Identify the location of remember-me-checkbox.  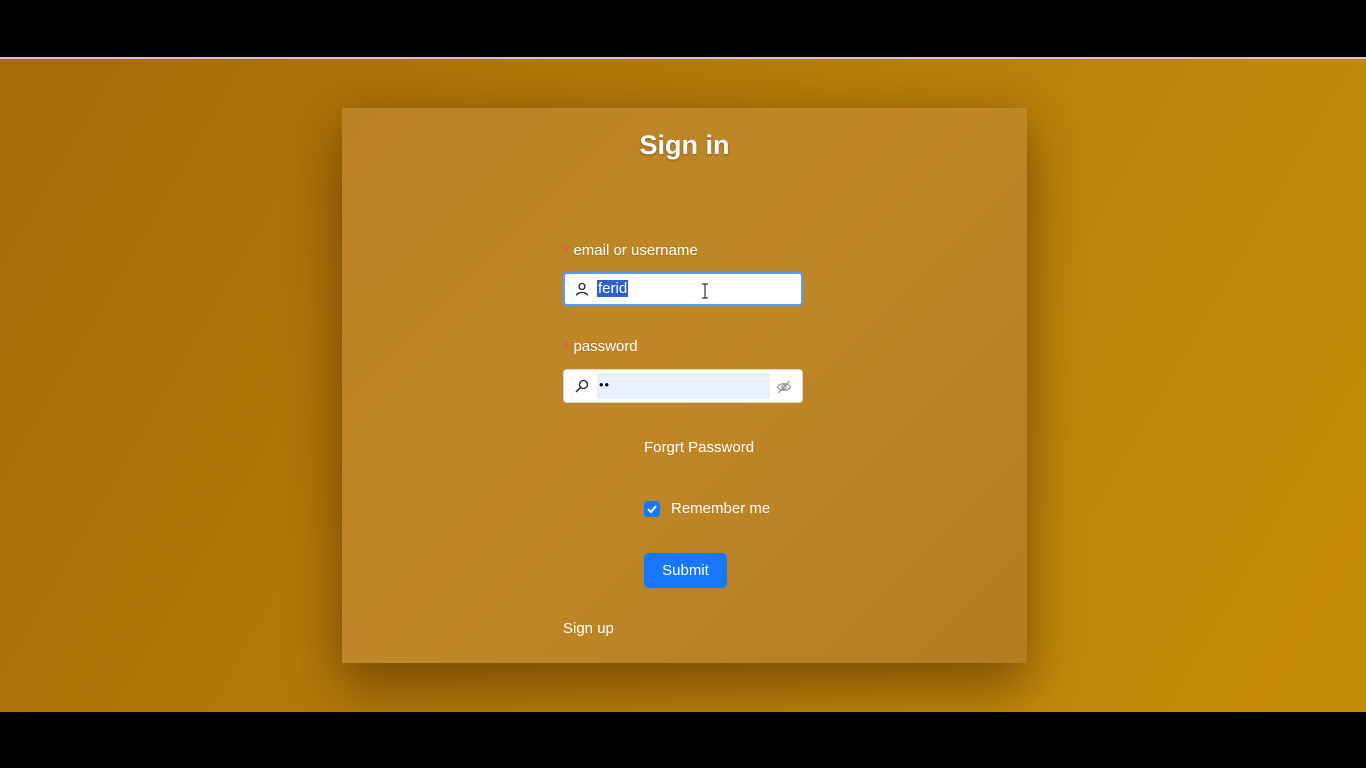
(652, 509).